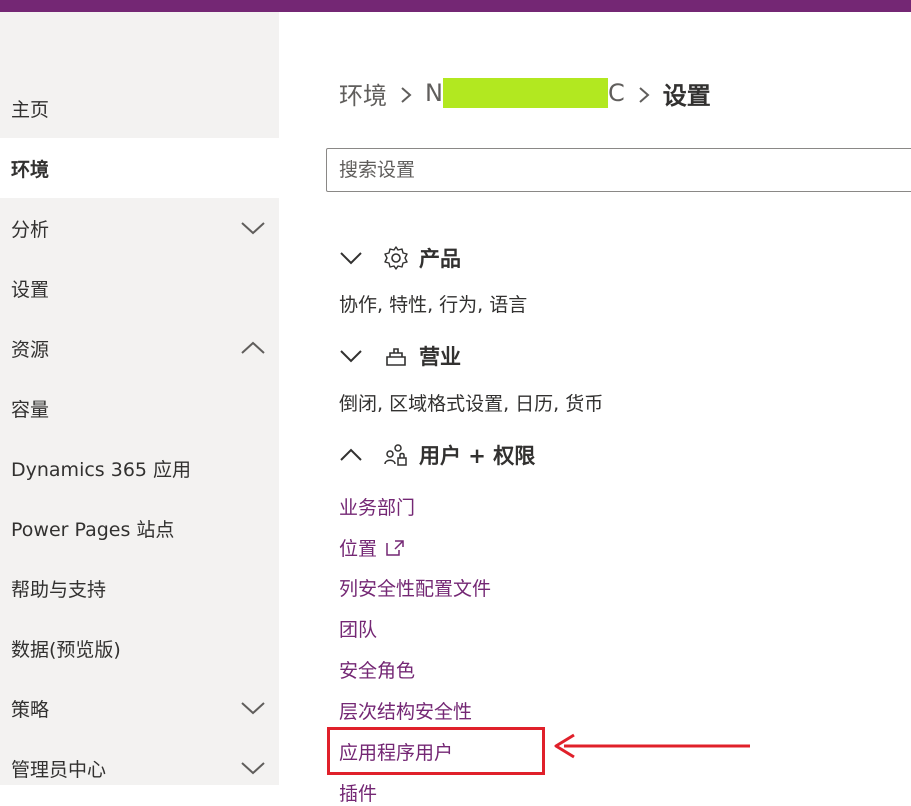 The height and width of the screenshot is (806, 911). What do you see at coordinates (396, 258) in the screenshot?
I see `gear-icon` at bounding box center [396, 258].